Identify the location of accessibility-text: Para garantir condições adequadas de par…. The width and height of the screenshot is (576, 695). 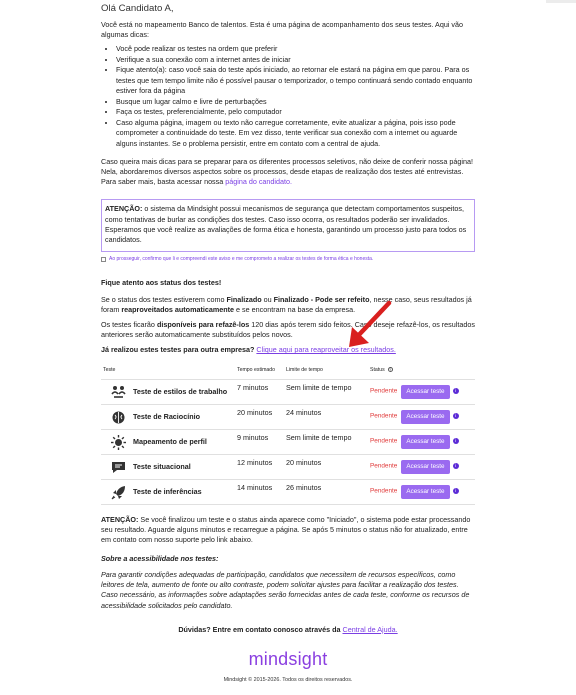
(285, 589).